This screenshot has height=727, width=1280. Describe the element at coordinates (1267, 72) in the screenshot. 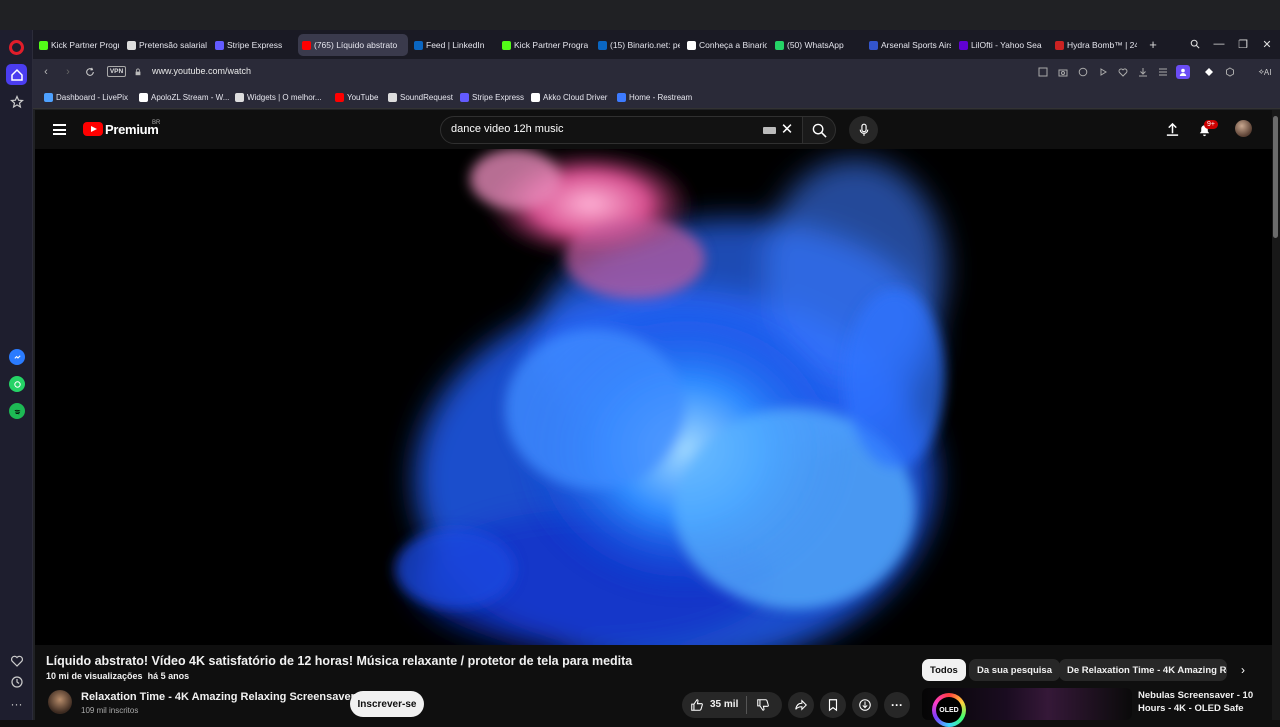

I see `ai-label: AI` at that location.